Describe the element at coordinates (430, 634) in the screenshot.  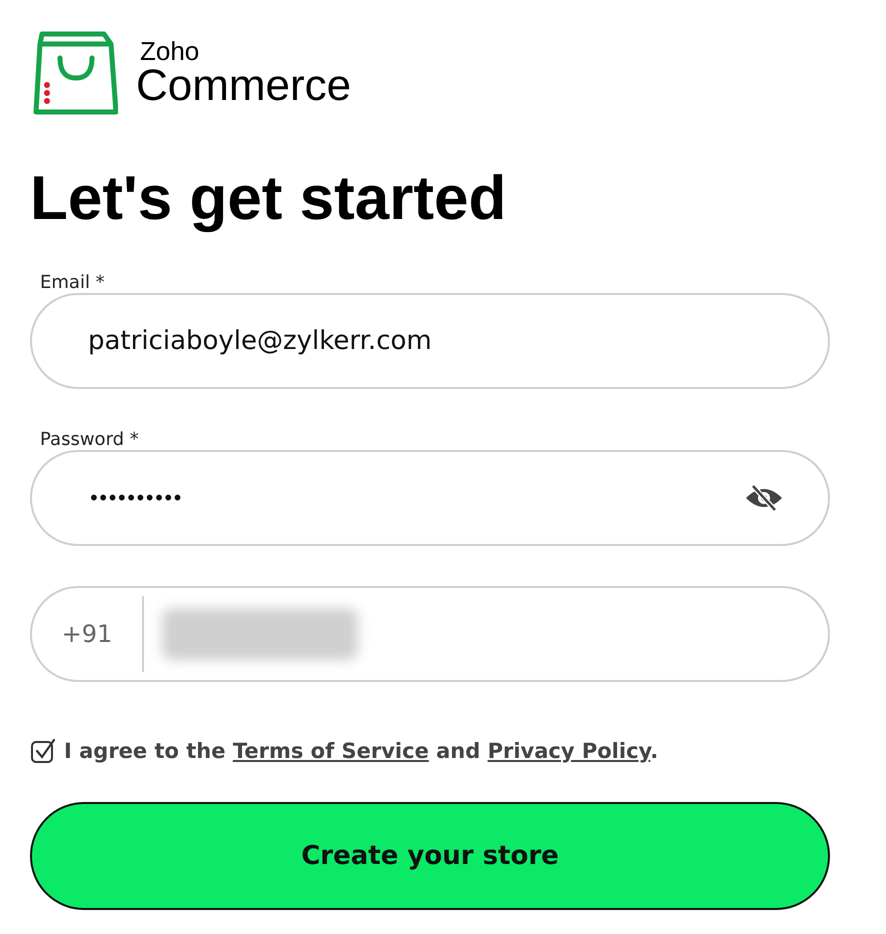
I see `phone-field: +91` at that location.